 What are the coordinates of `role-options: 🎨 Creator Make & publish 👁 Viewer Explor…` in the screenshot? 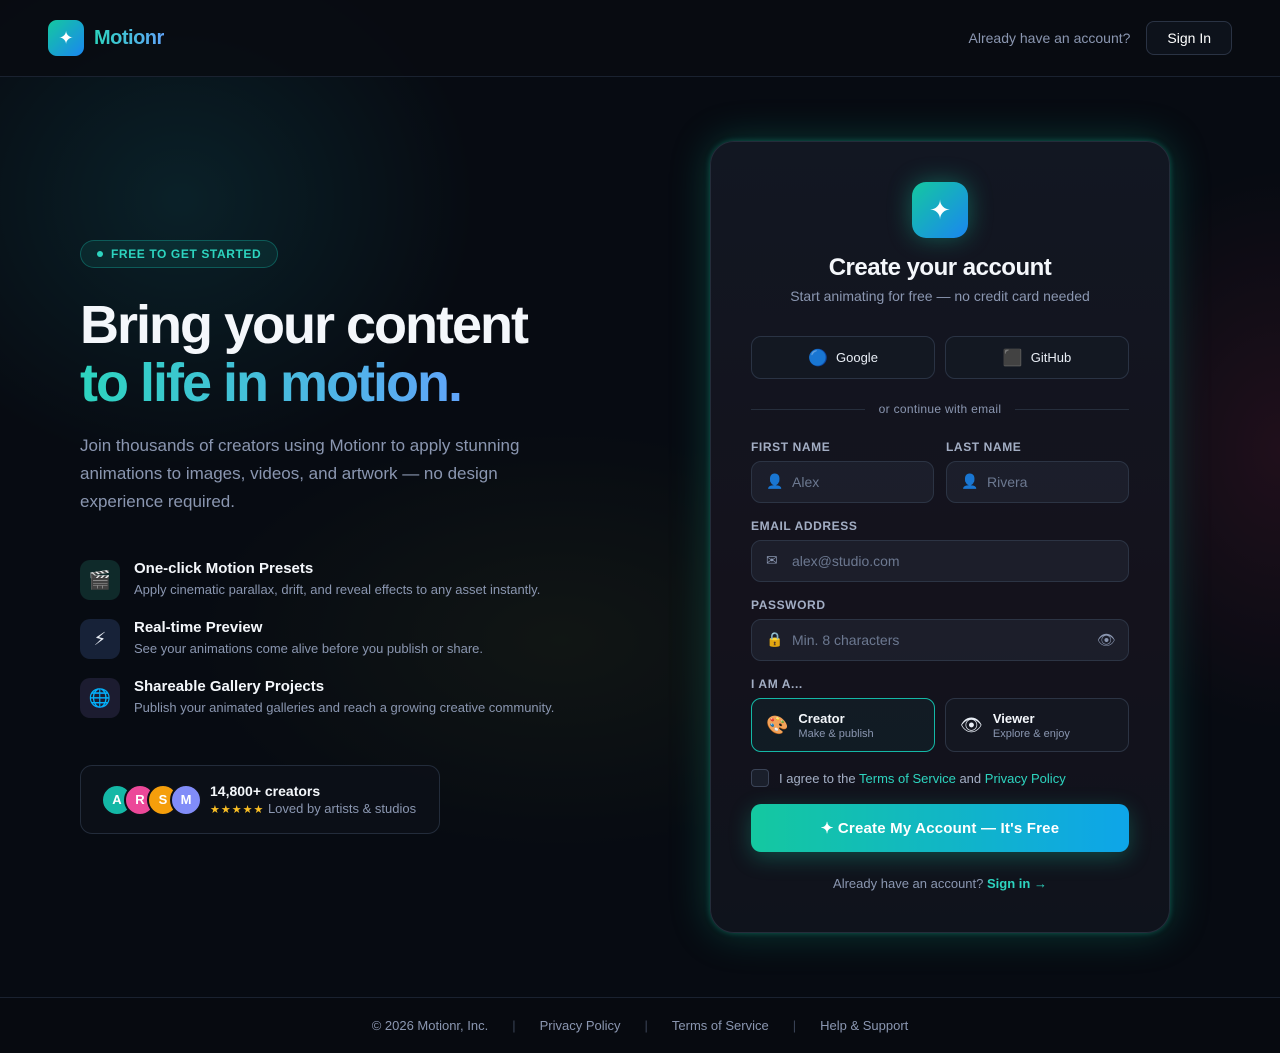 It's located at (940, 725).